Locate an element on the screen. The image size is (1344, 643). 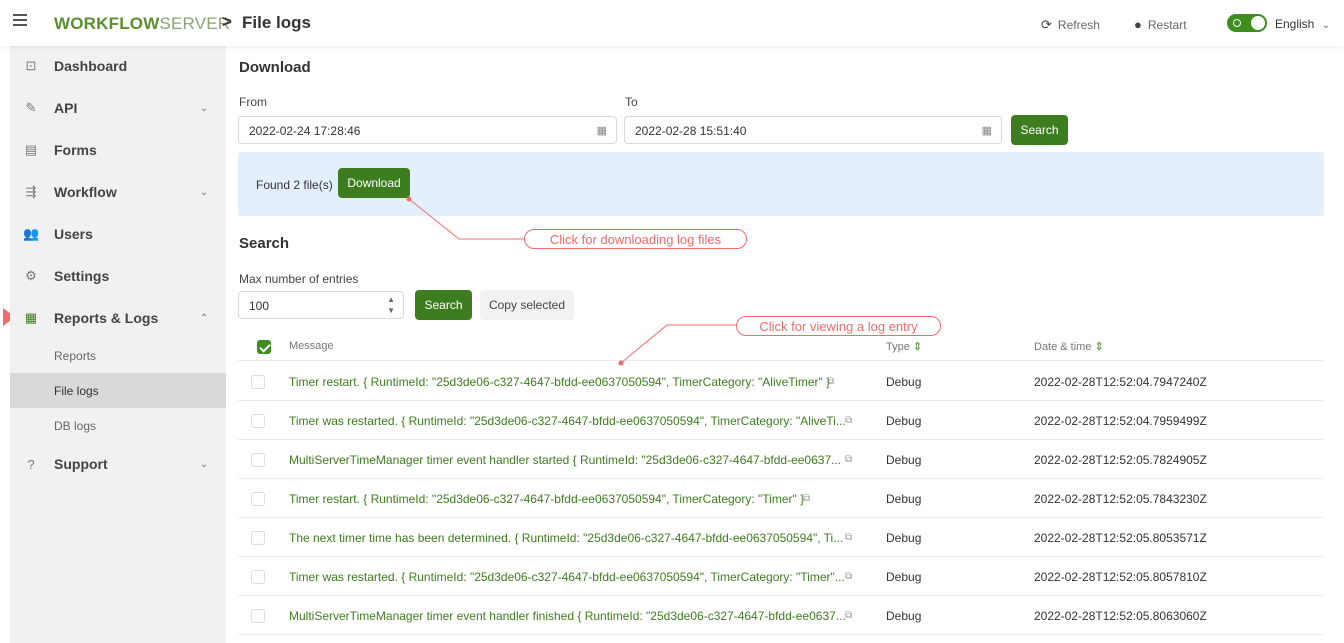
logo-light-text: SERVER is located at coordinates (195, 23).